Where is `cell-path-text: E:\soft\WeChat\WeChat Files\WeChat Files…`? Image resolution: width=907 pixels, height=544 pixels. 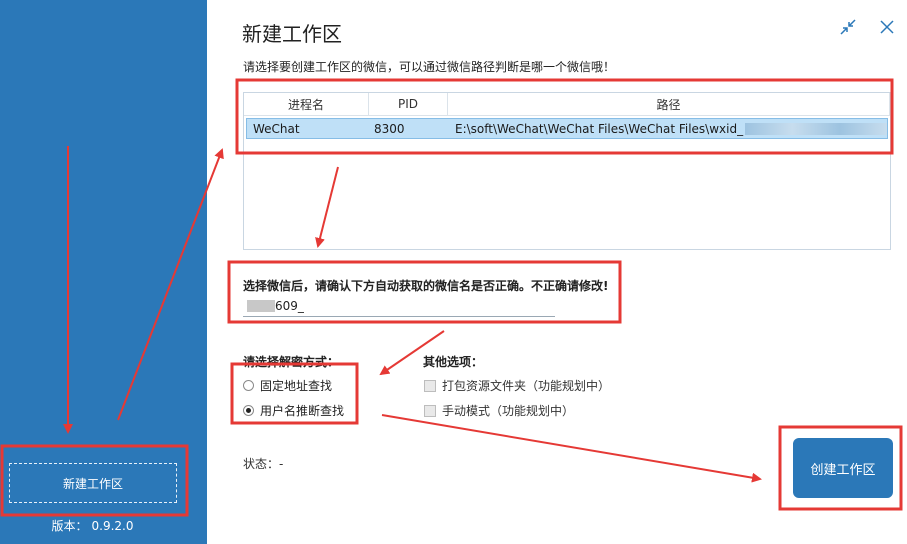
cell-path-text: E:\soft\WeChat\WeChat Files\WeChat Files… is located at coordinates (599, 128).